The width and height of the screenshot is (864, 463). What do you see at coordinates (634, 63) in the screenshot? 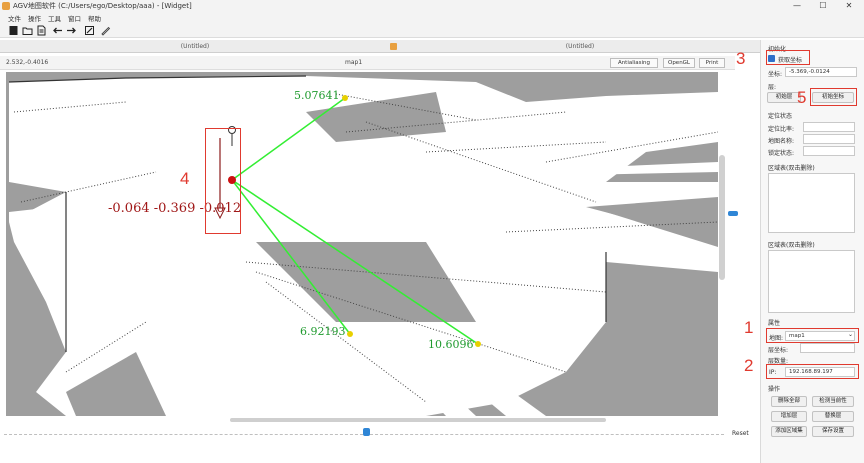
I see `antialiasing-button: Antialiasing` at bounding box center [634, 63].